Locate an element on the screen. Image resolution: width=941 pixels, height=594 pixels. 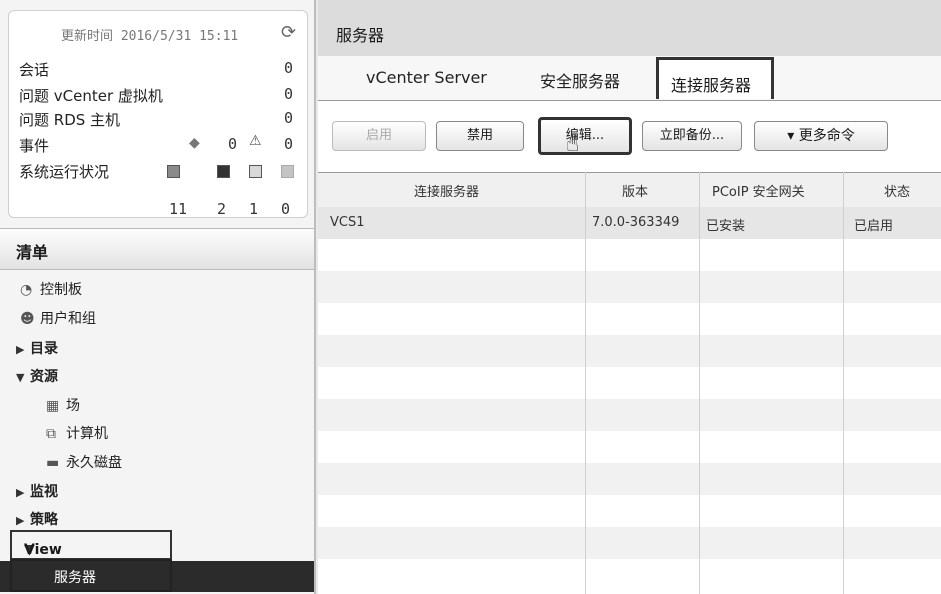
sessions-value: 0 is located at coordinates (288, 68).